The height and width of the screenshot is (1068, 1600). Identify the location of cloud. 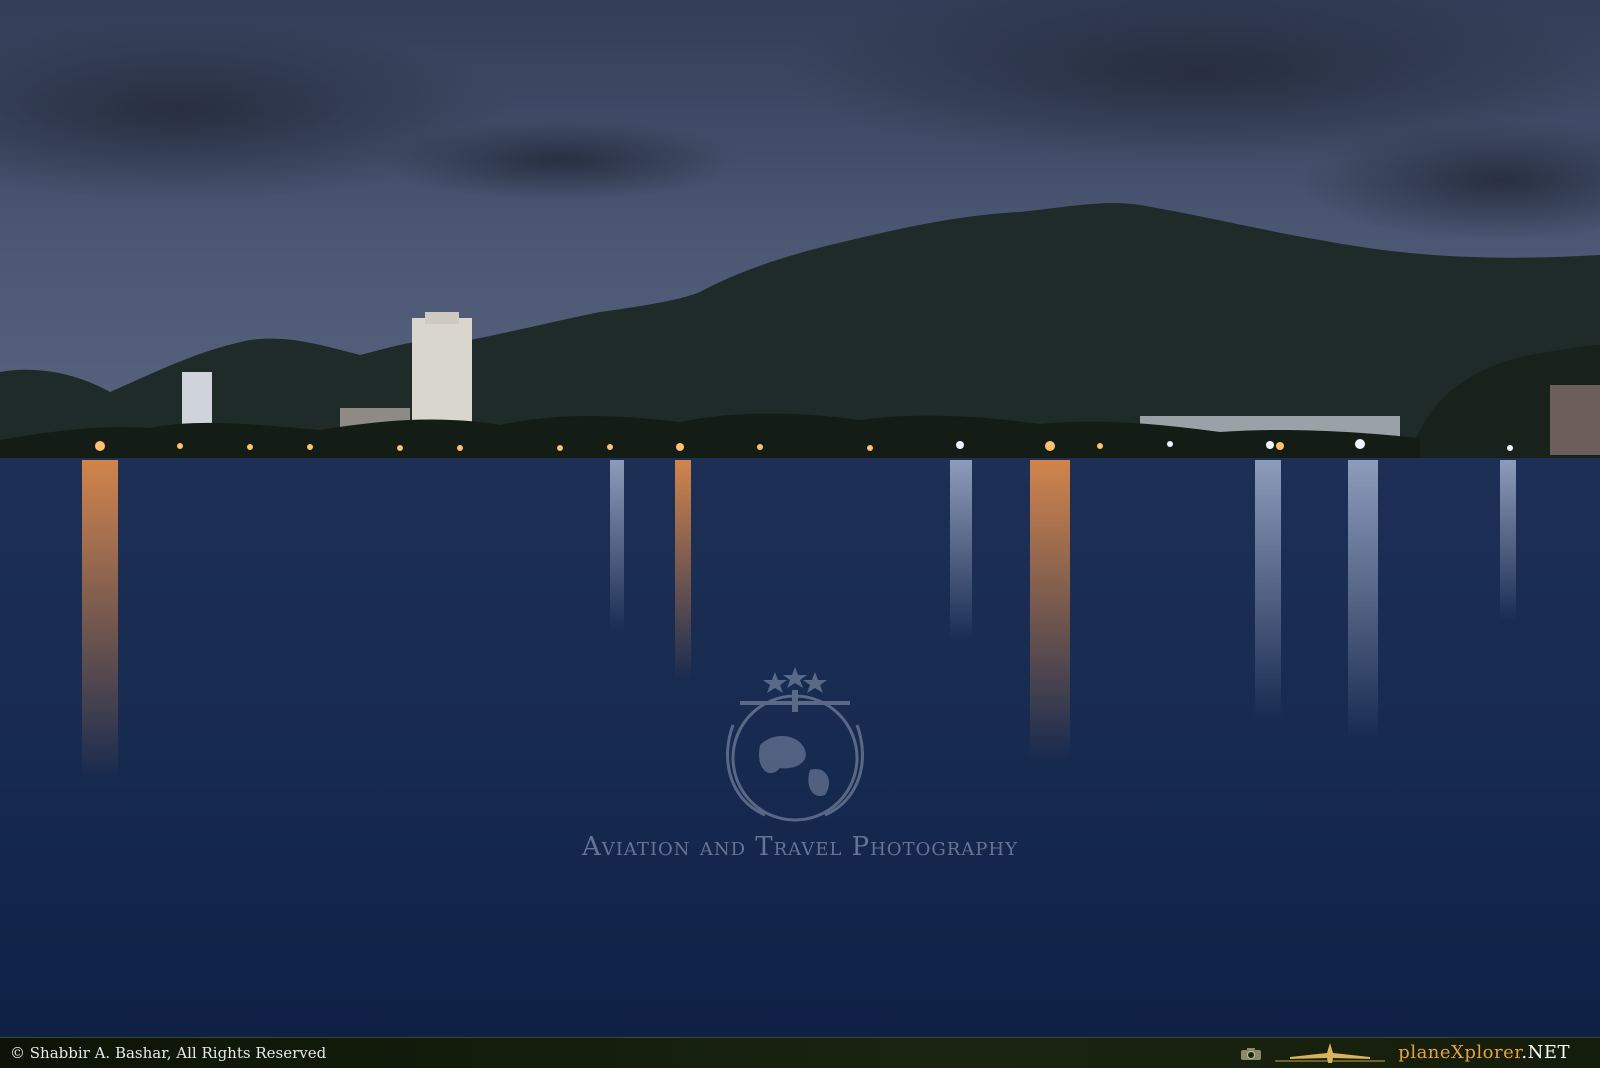
(560, 160).